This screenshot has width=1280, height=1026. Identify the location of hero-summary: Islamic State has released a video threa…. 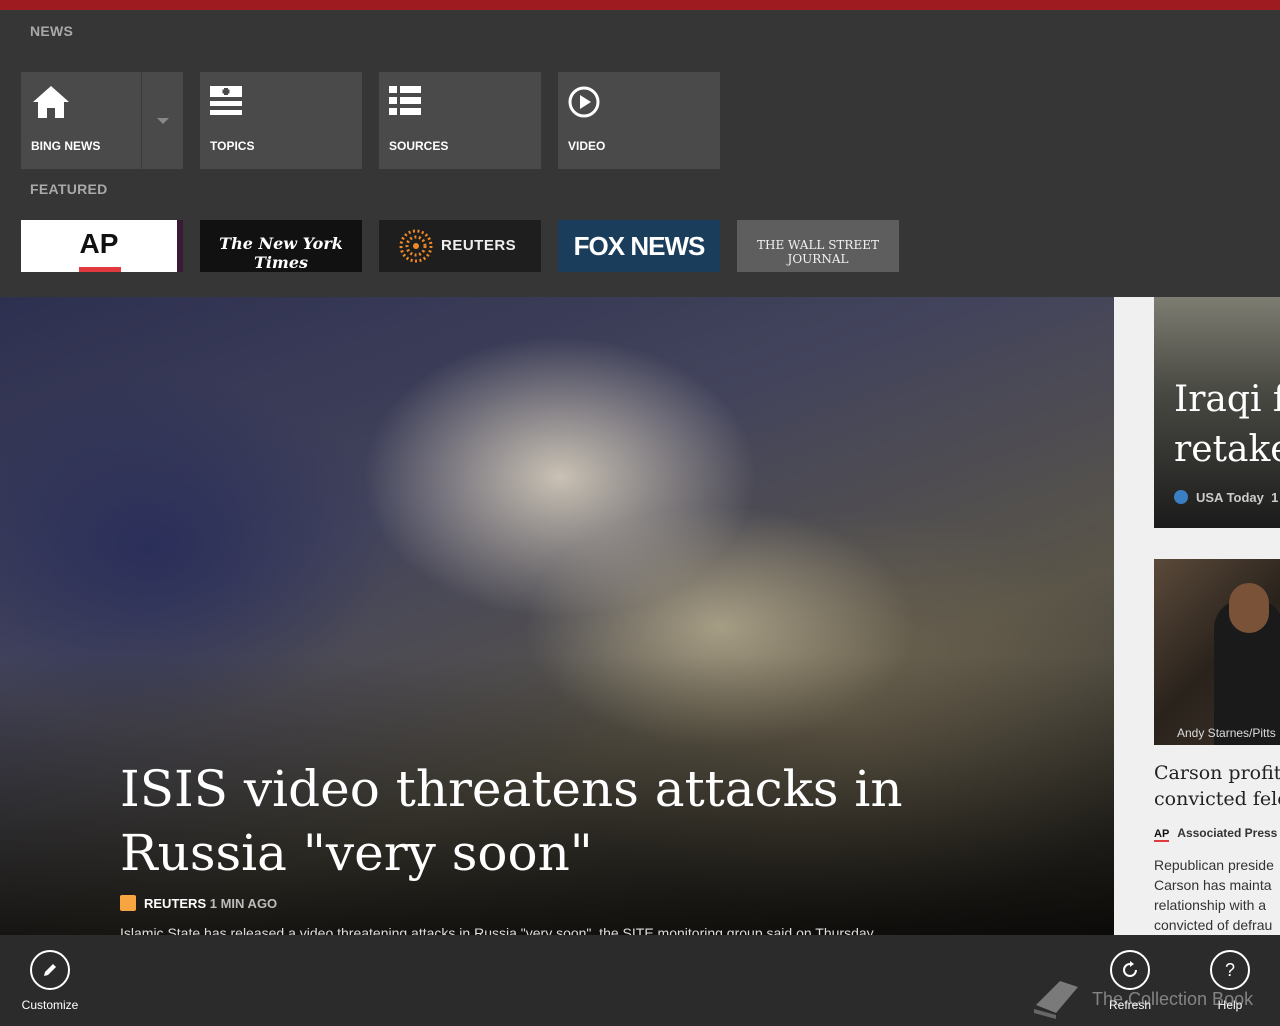
(498, 930).